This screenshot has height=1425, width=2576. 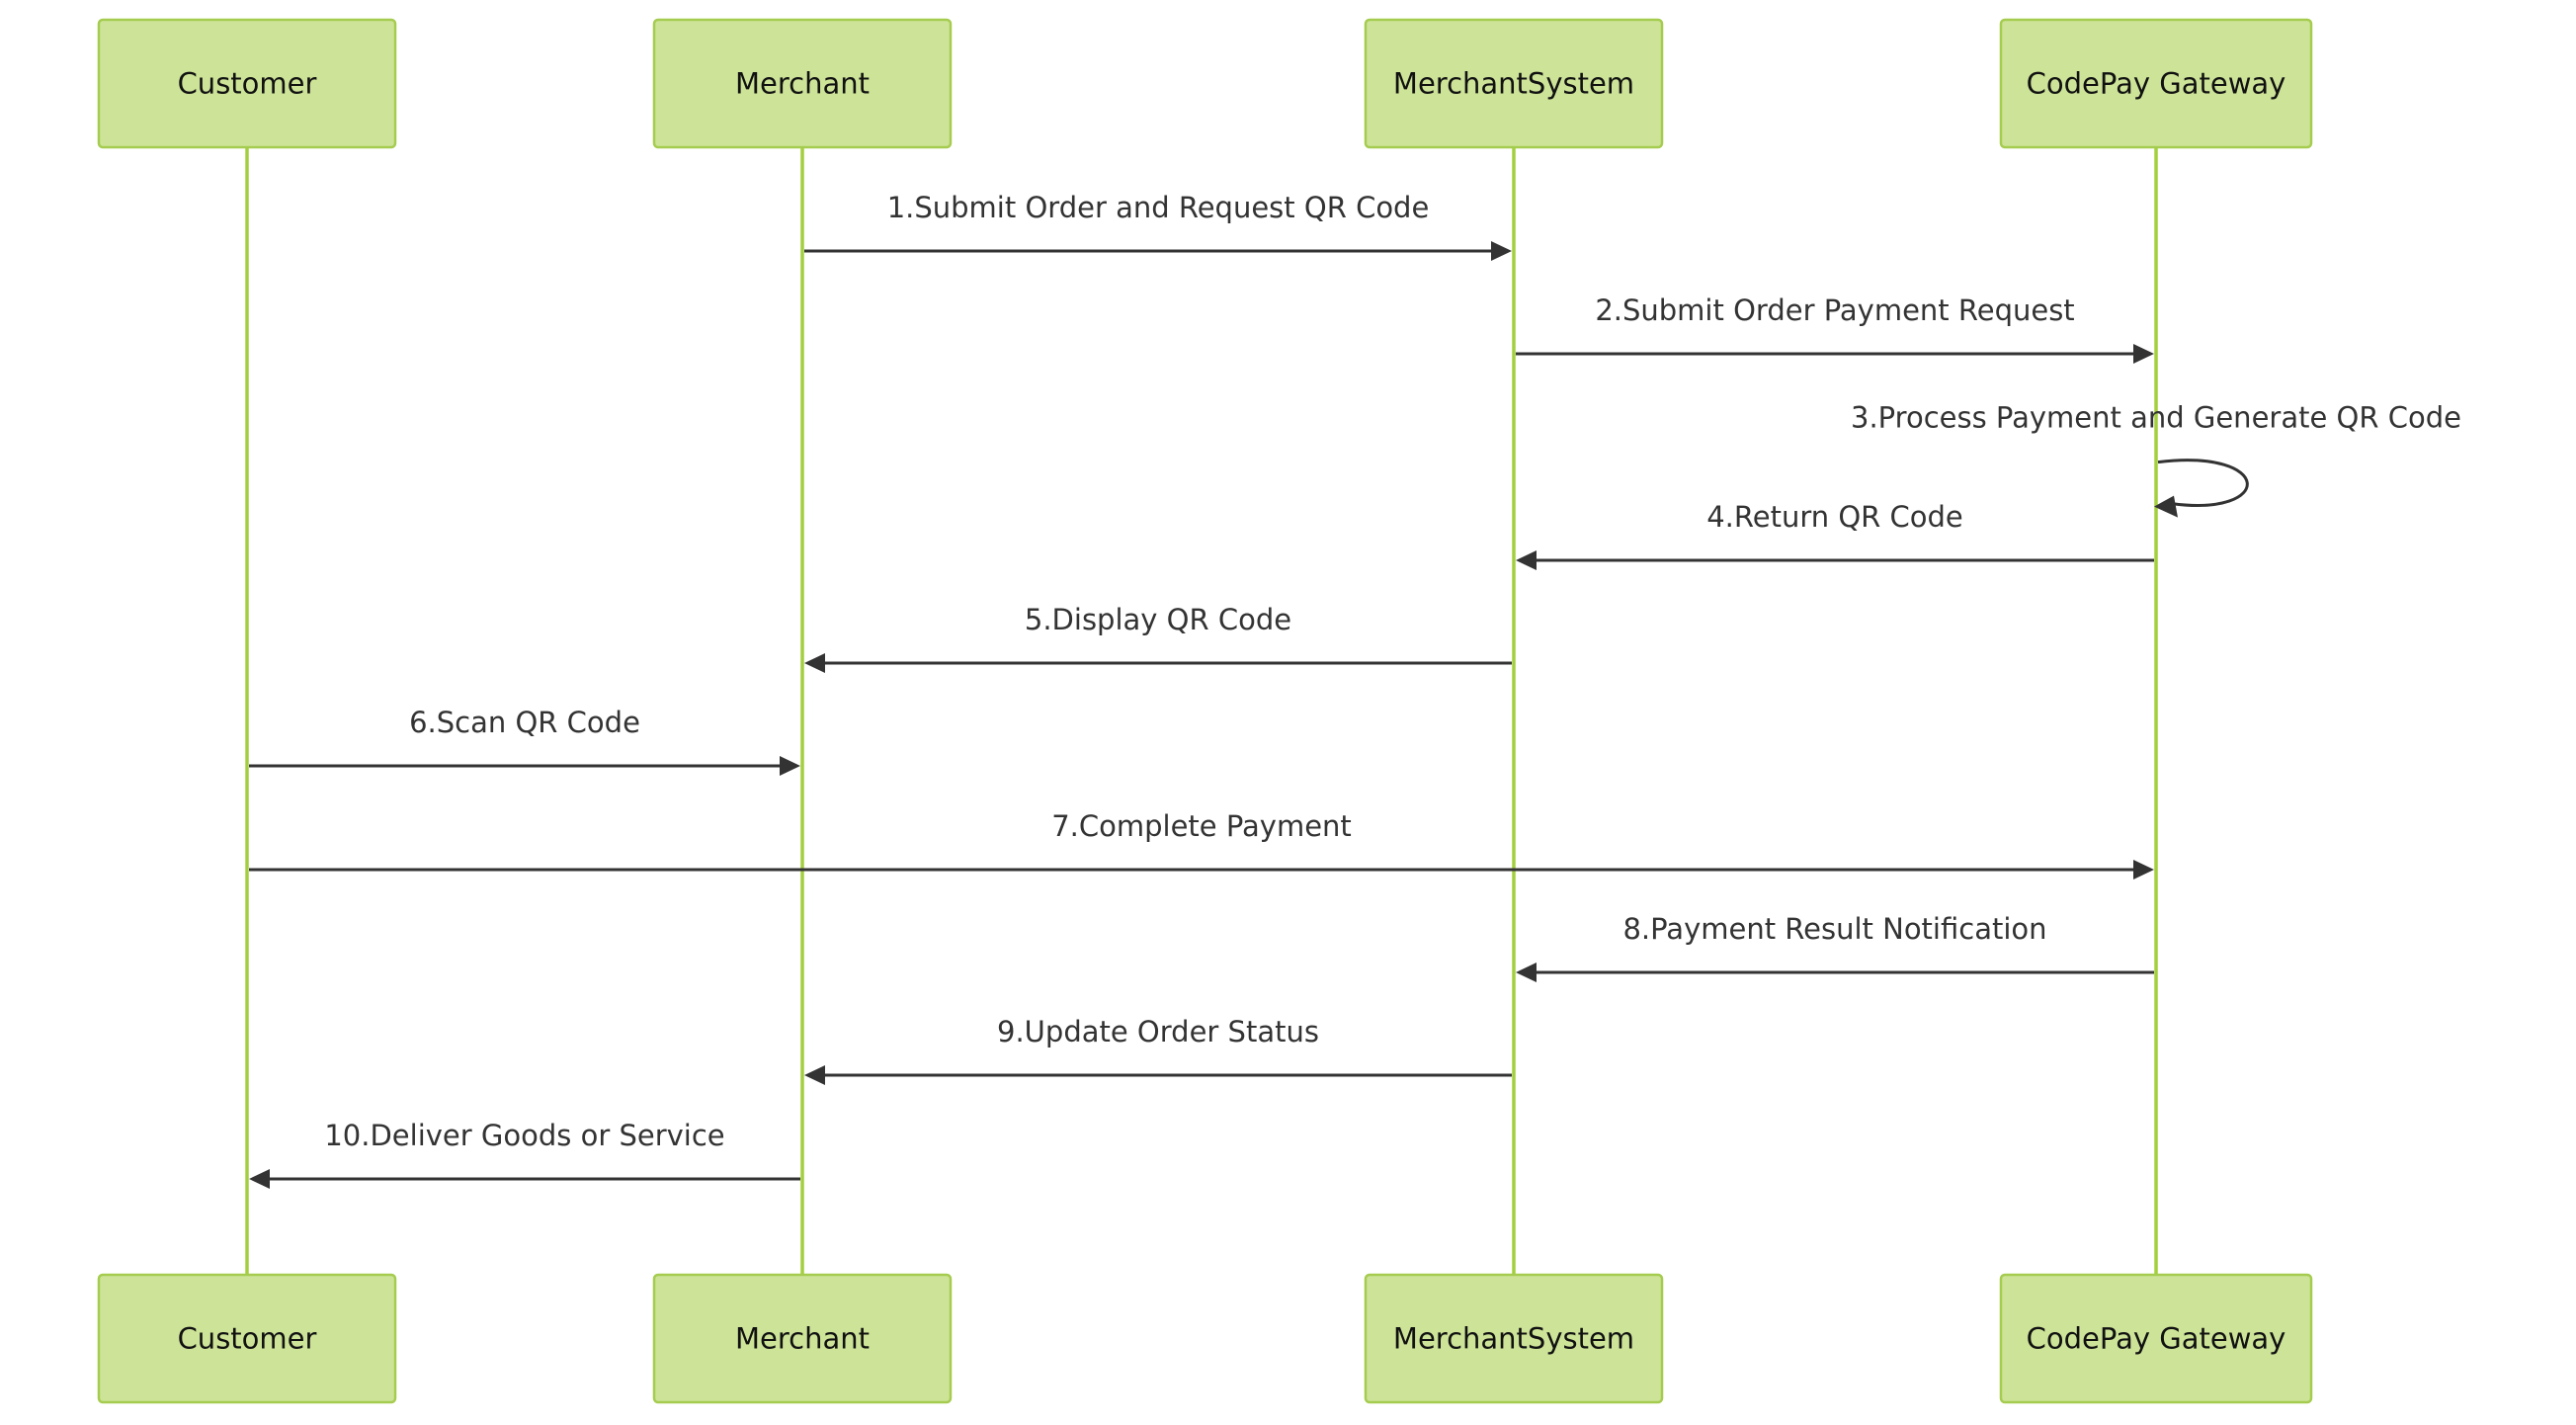 I want to click on actor-merchantsystem-top: MerchantSystem, so click(x=1514, y=83).